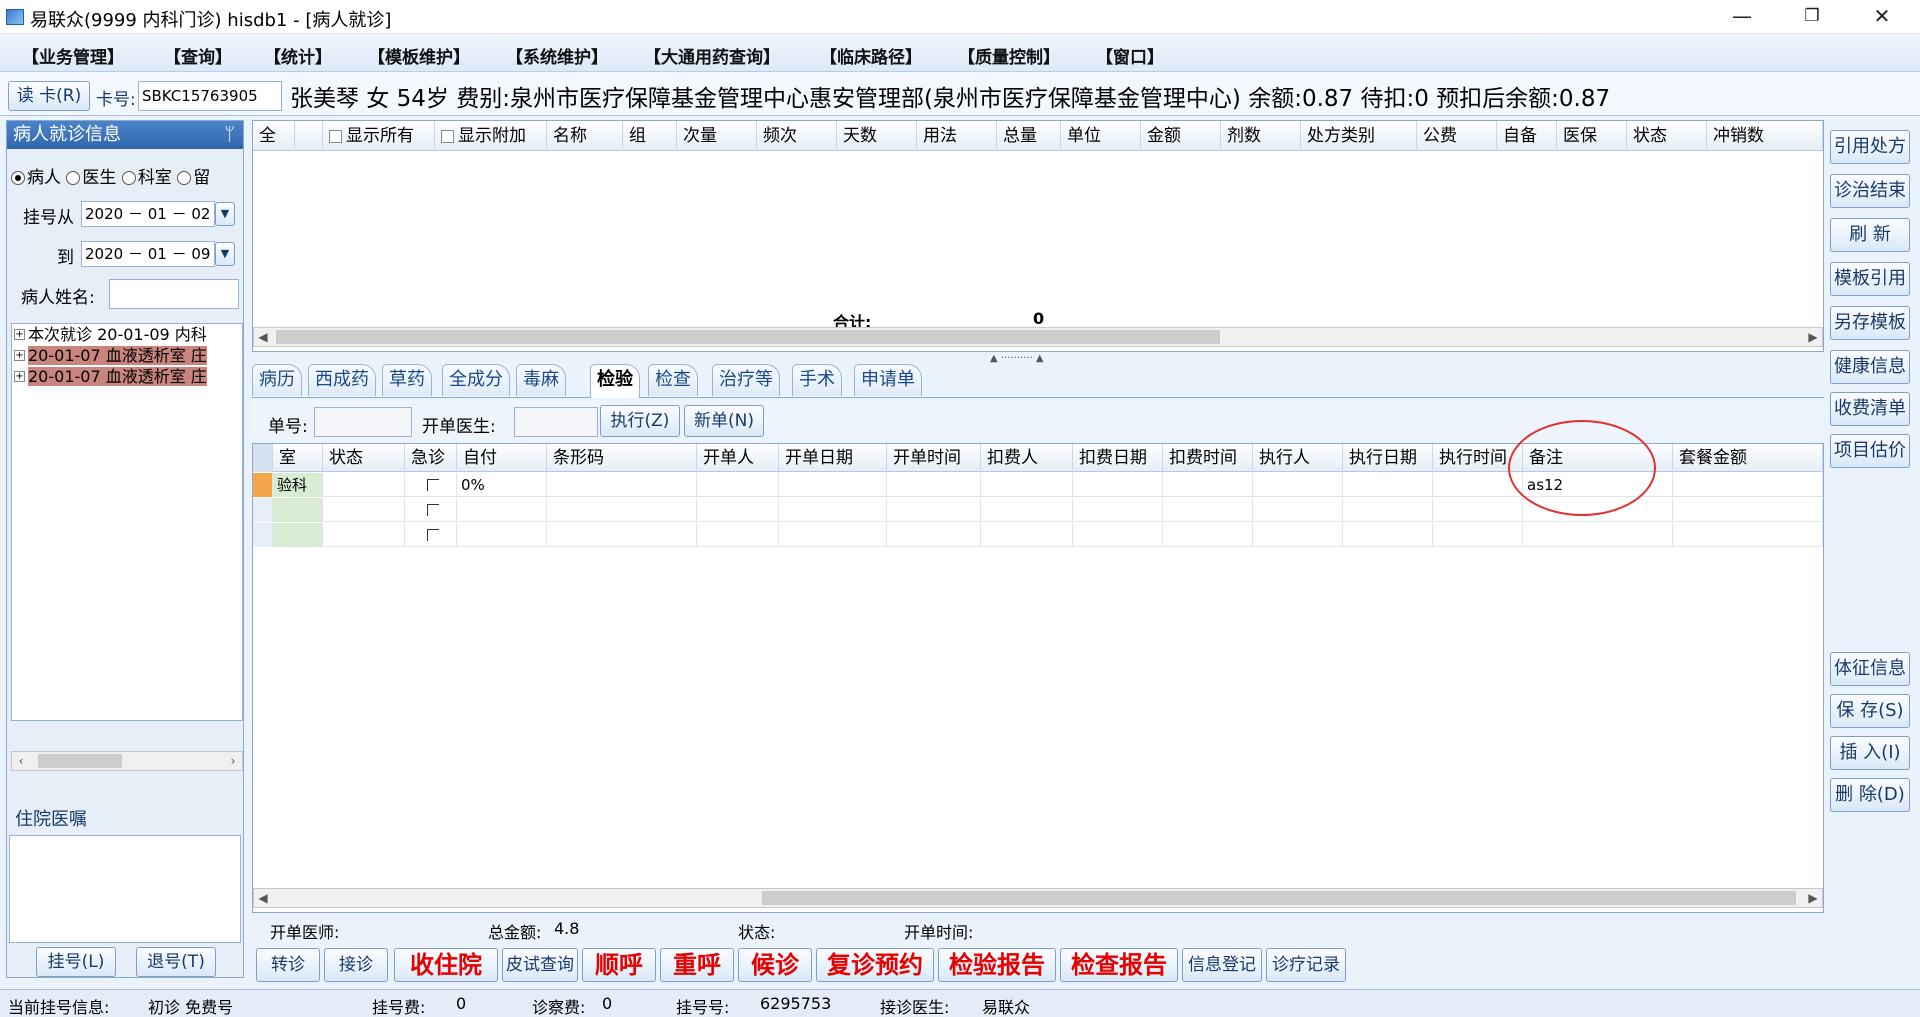 This screenshot has width=1920, height=1017. Describe the element at coordinates (174, 294) in the screenshot. I see `patient-name-input` at that location.